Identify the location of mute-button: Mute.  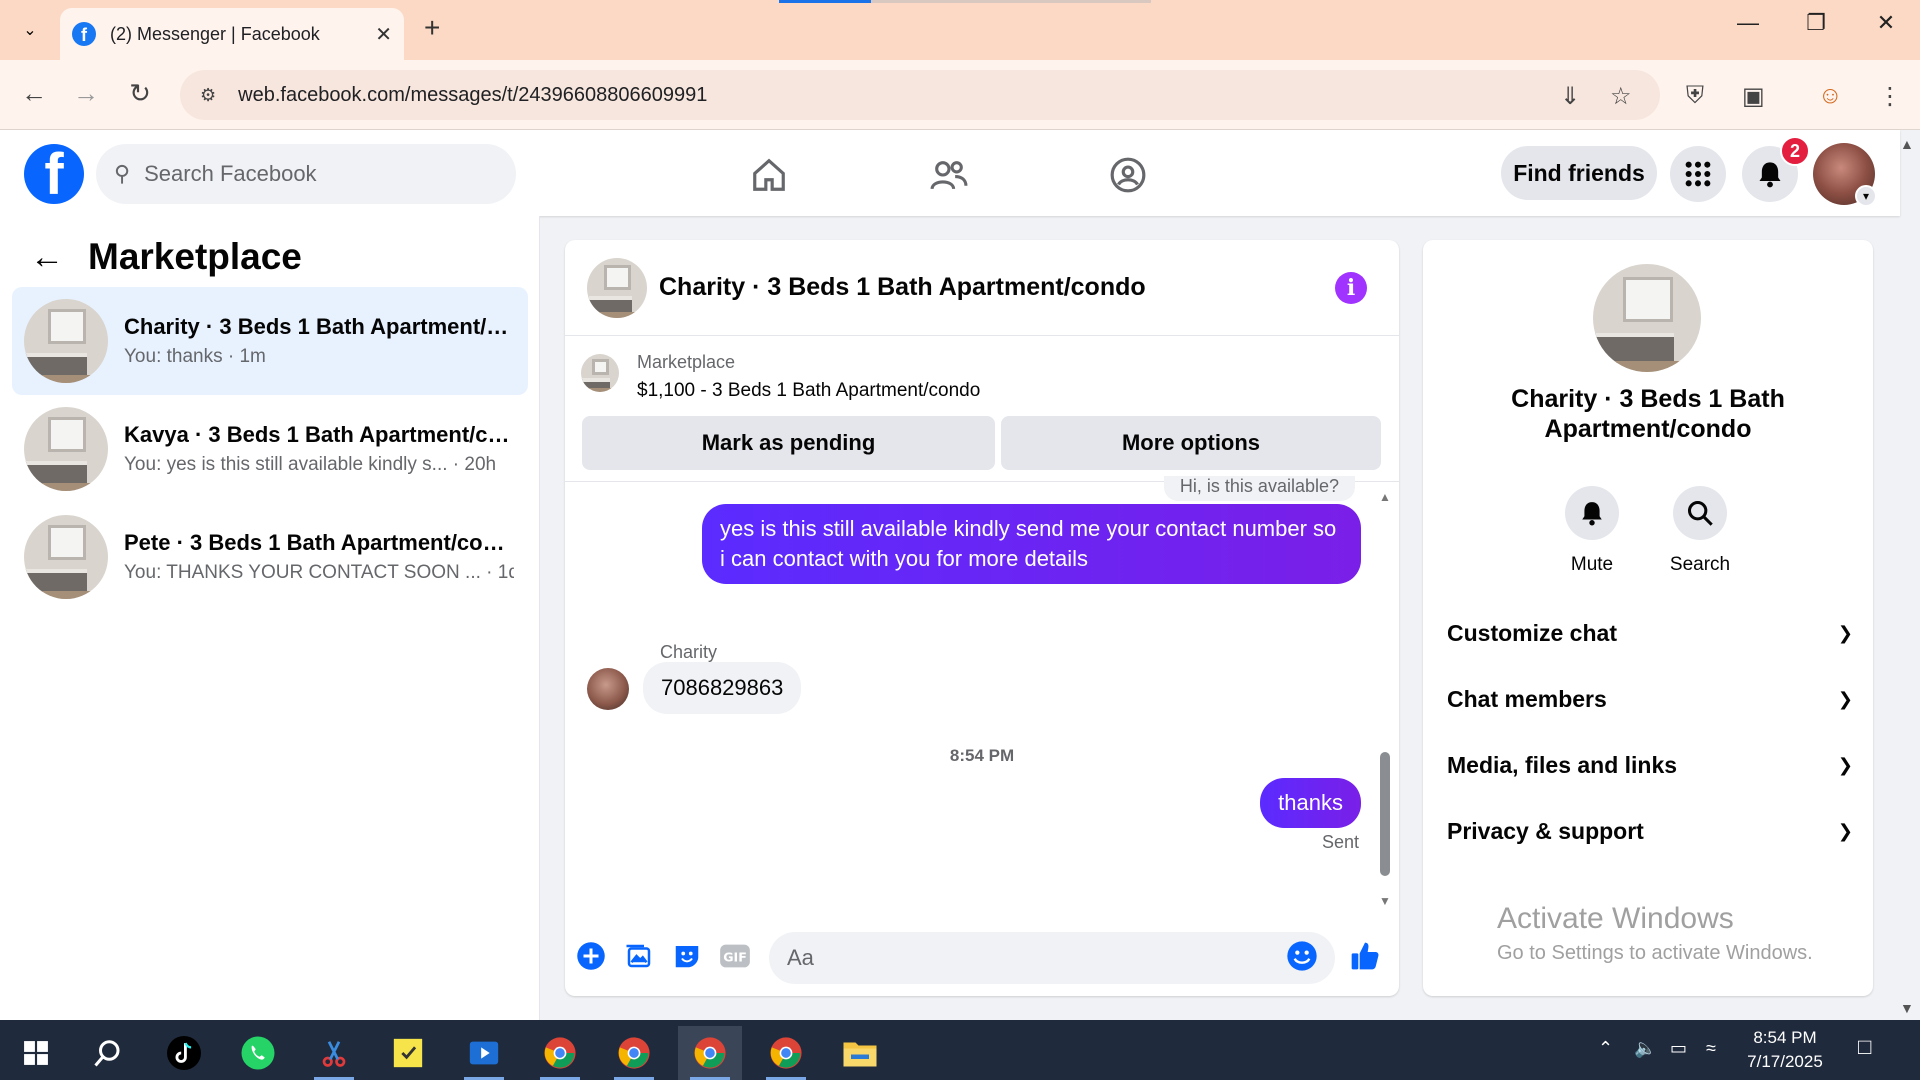
(1592, 531).